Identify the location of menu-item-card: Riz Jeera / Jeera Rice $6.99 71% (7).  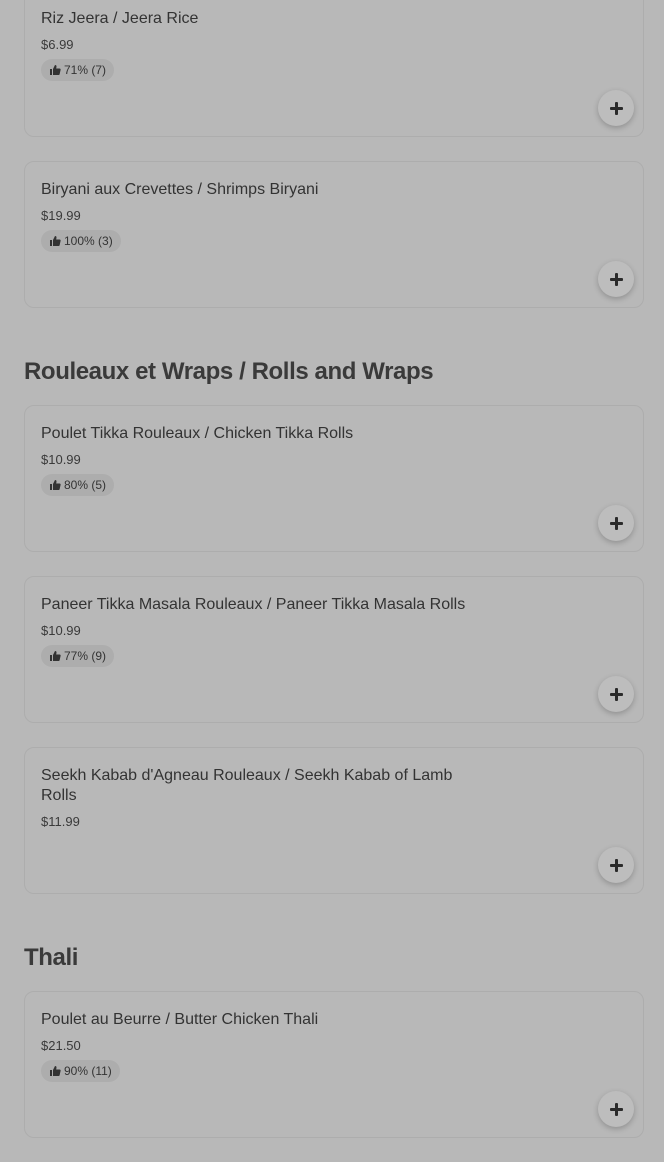
(334, 68).